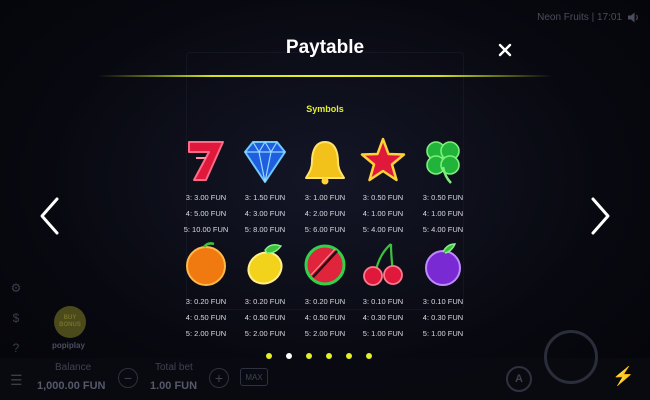 This screenshot has width=650, height=400. Describe the element at coordinates (219, 378) in the screenshot. I see `bet-increase-button: +` at that location.